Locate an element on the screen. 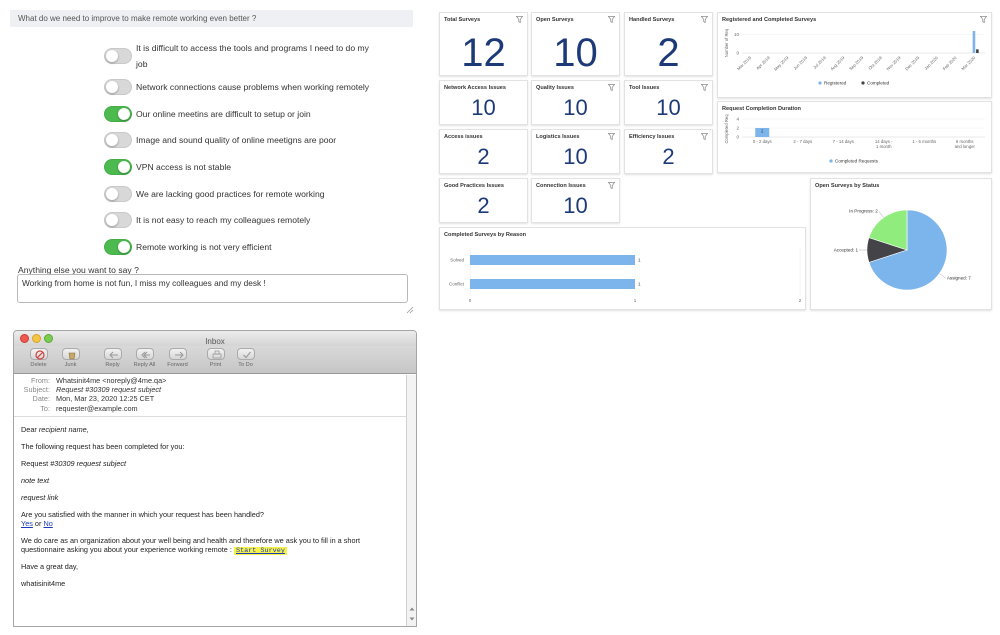 The height and width of the screenshot is (635, 1000). y-axis-label: Number of Req is located at coordinates (726, 42).